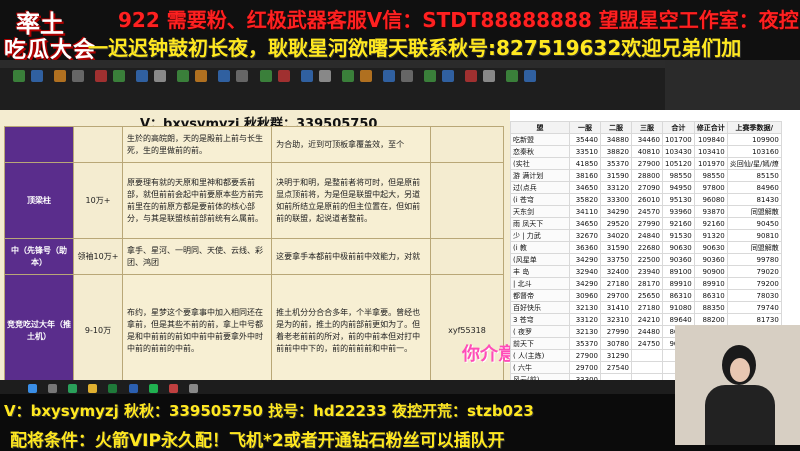 This screenshot has width=800, height=451. What do you see at coordinates (678, 163) in the screenshot?
I see `value-cell: 105120` at bounding box center [678, 163].